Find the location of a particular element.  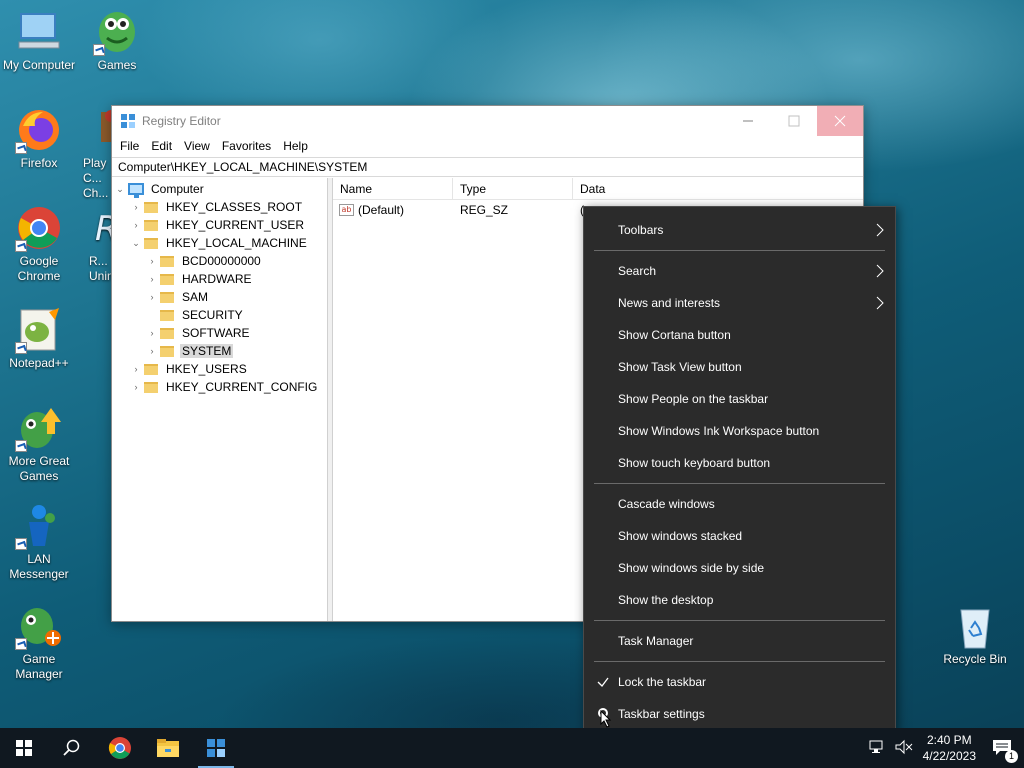

desktop-icon-firefox: Firefox is located at coordinates (39, 138).